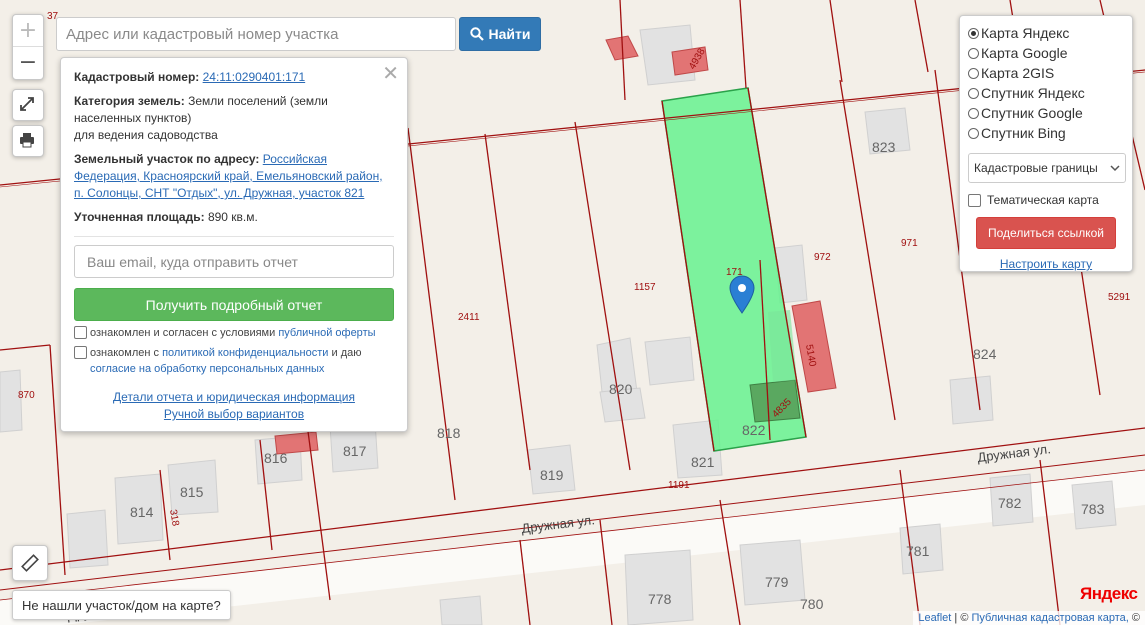 This screenshot has width=1145, height=625. I want to click on cadastral-number-link: 24:11:0290401:171, so click(254, 77).